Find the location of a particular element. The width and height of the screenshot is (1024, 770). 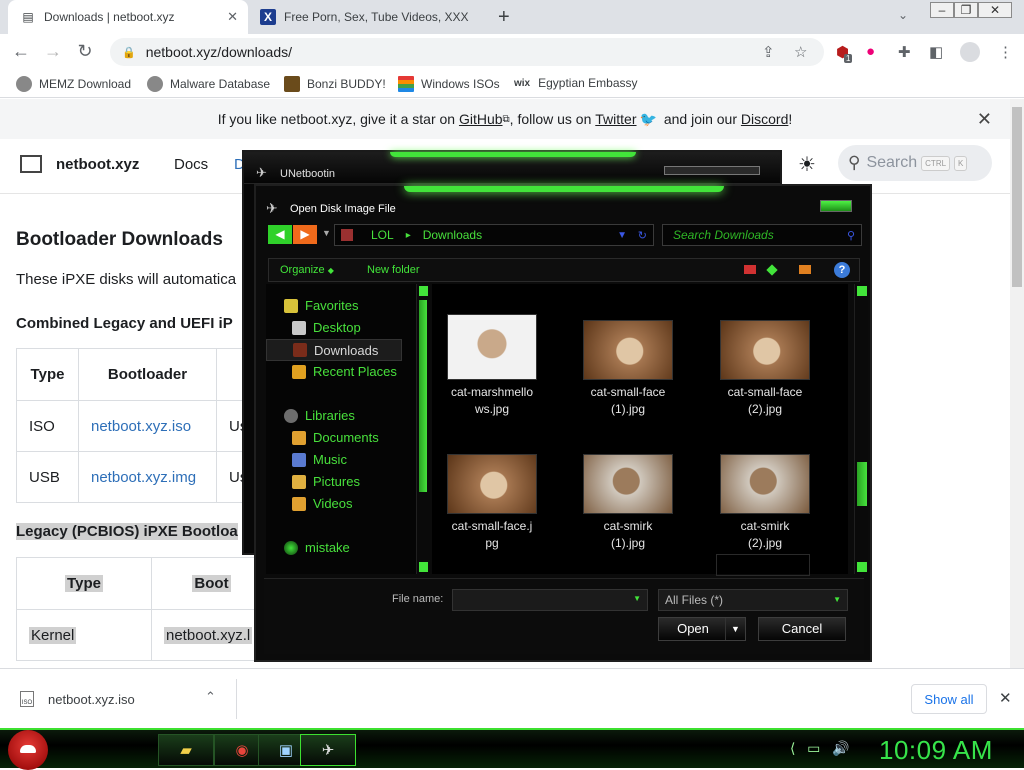

view-dropdown-icon is located at coordinates (772, 270).